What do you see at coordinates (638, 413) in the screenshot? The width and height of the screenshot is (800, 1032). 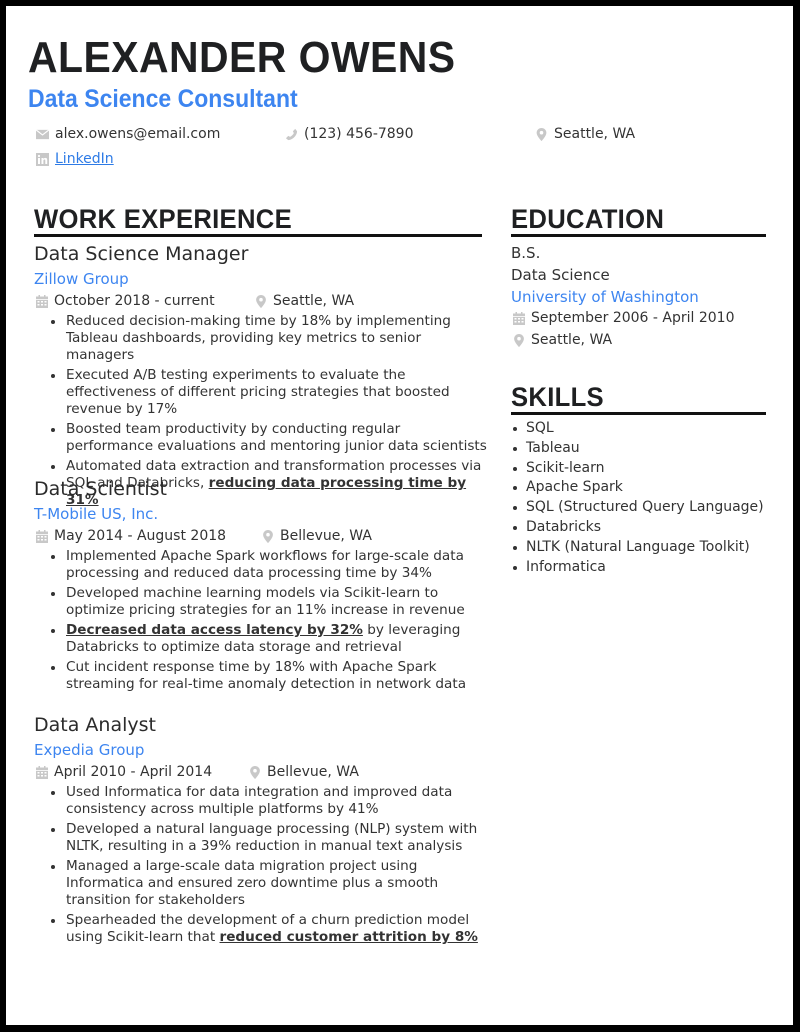 I see `skills-rule` at bounding box center [638, 413].